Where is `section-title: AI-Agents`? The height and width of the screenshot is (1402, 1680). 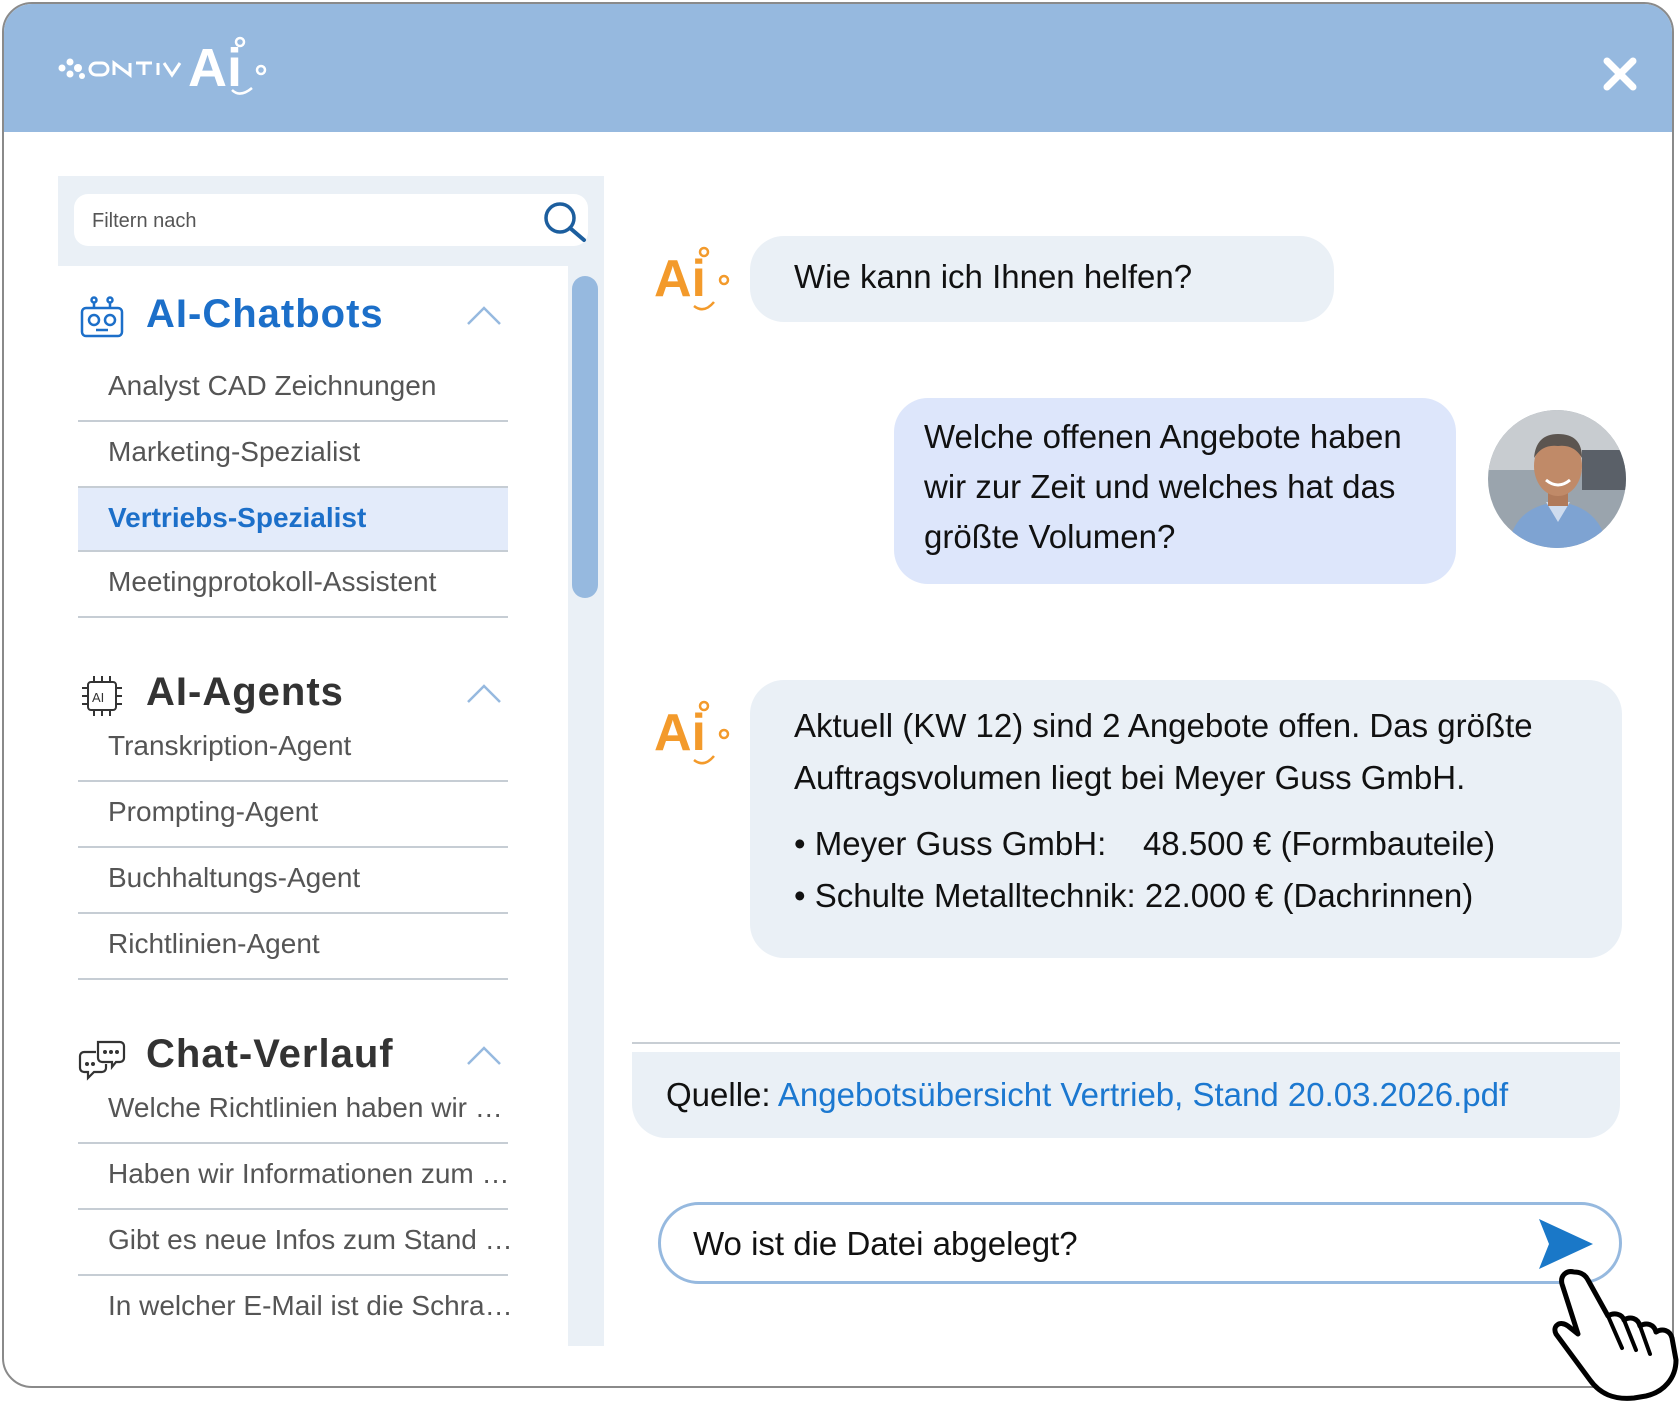
section-title: AI-Agents is located at coordinates (245, 692).